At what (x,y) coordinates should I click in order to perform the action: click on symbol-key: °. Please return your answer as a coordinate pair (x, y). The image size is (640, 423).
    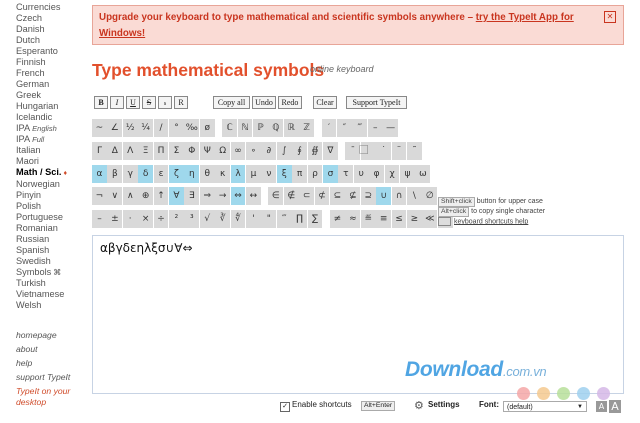
    Looking at the image, I should click on (177, 128).